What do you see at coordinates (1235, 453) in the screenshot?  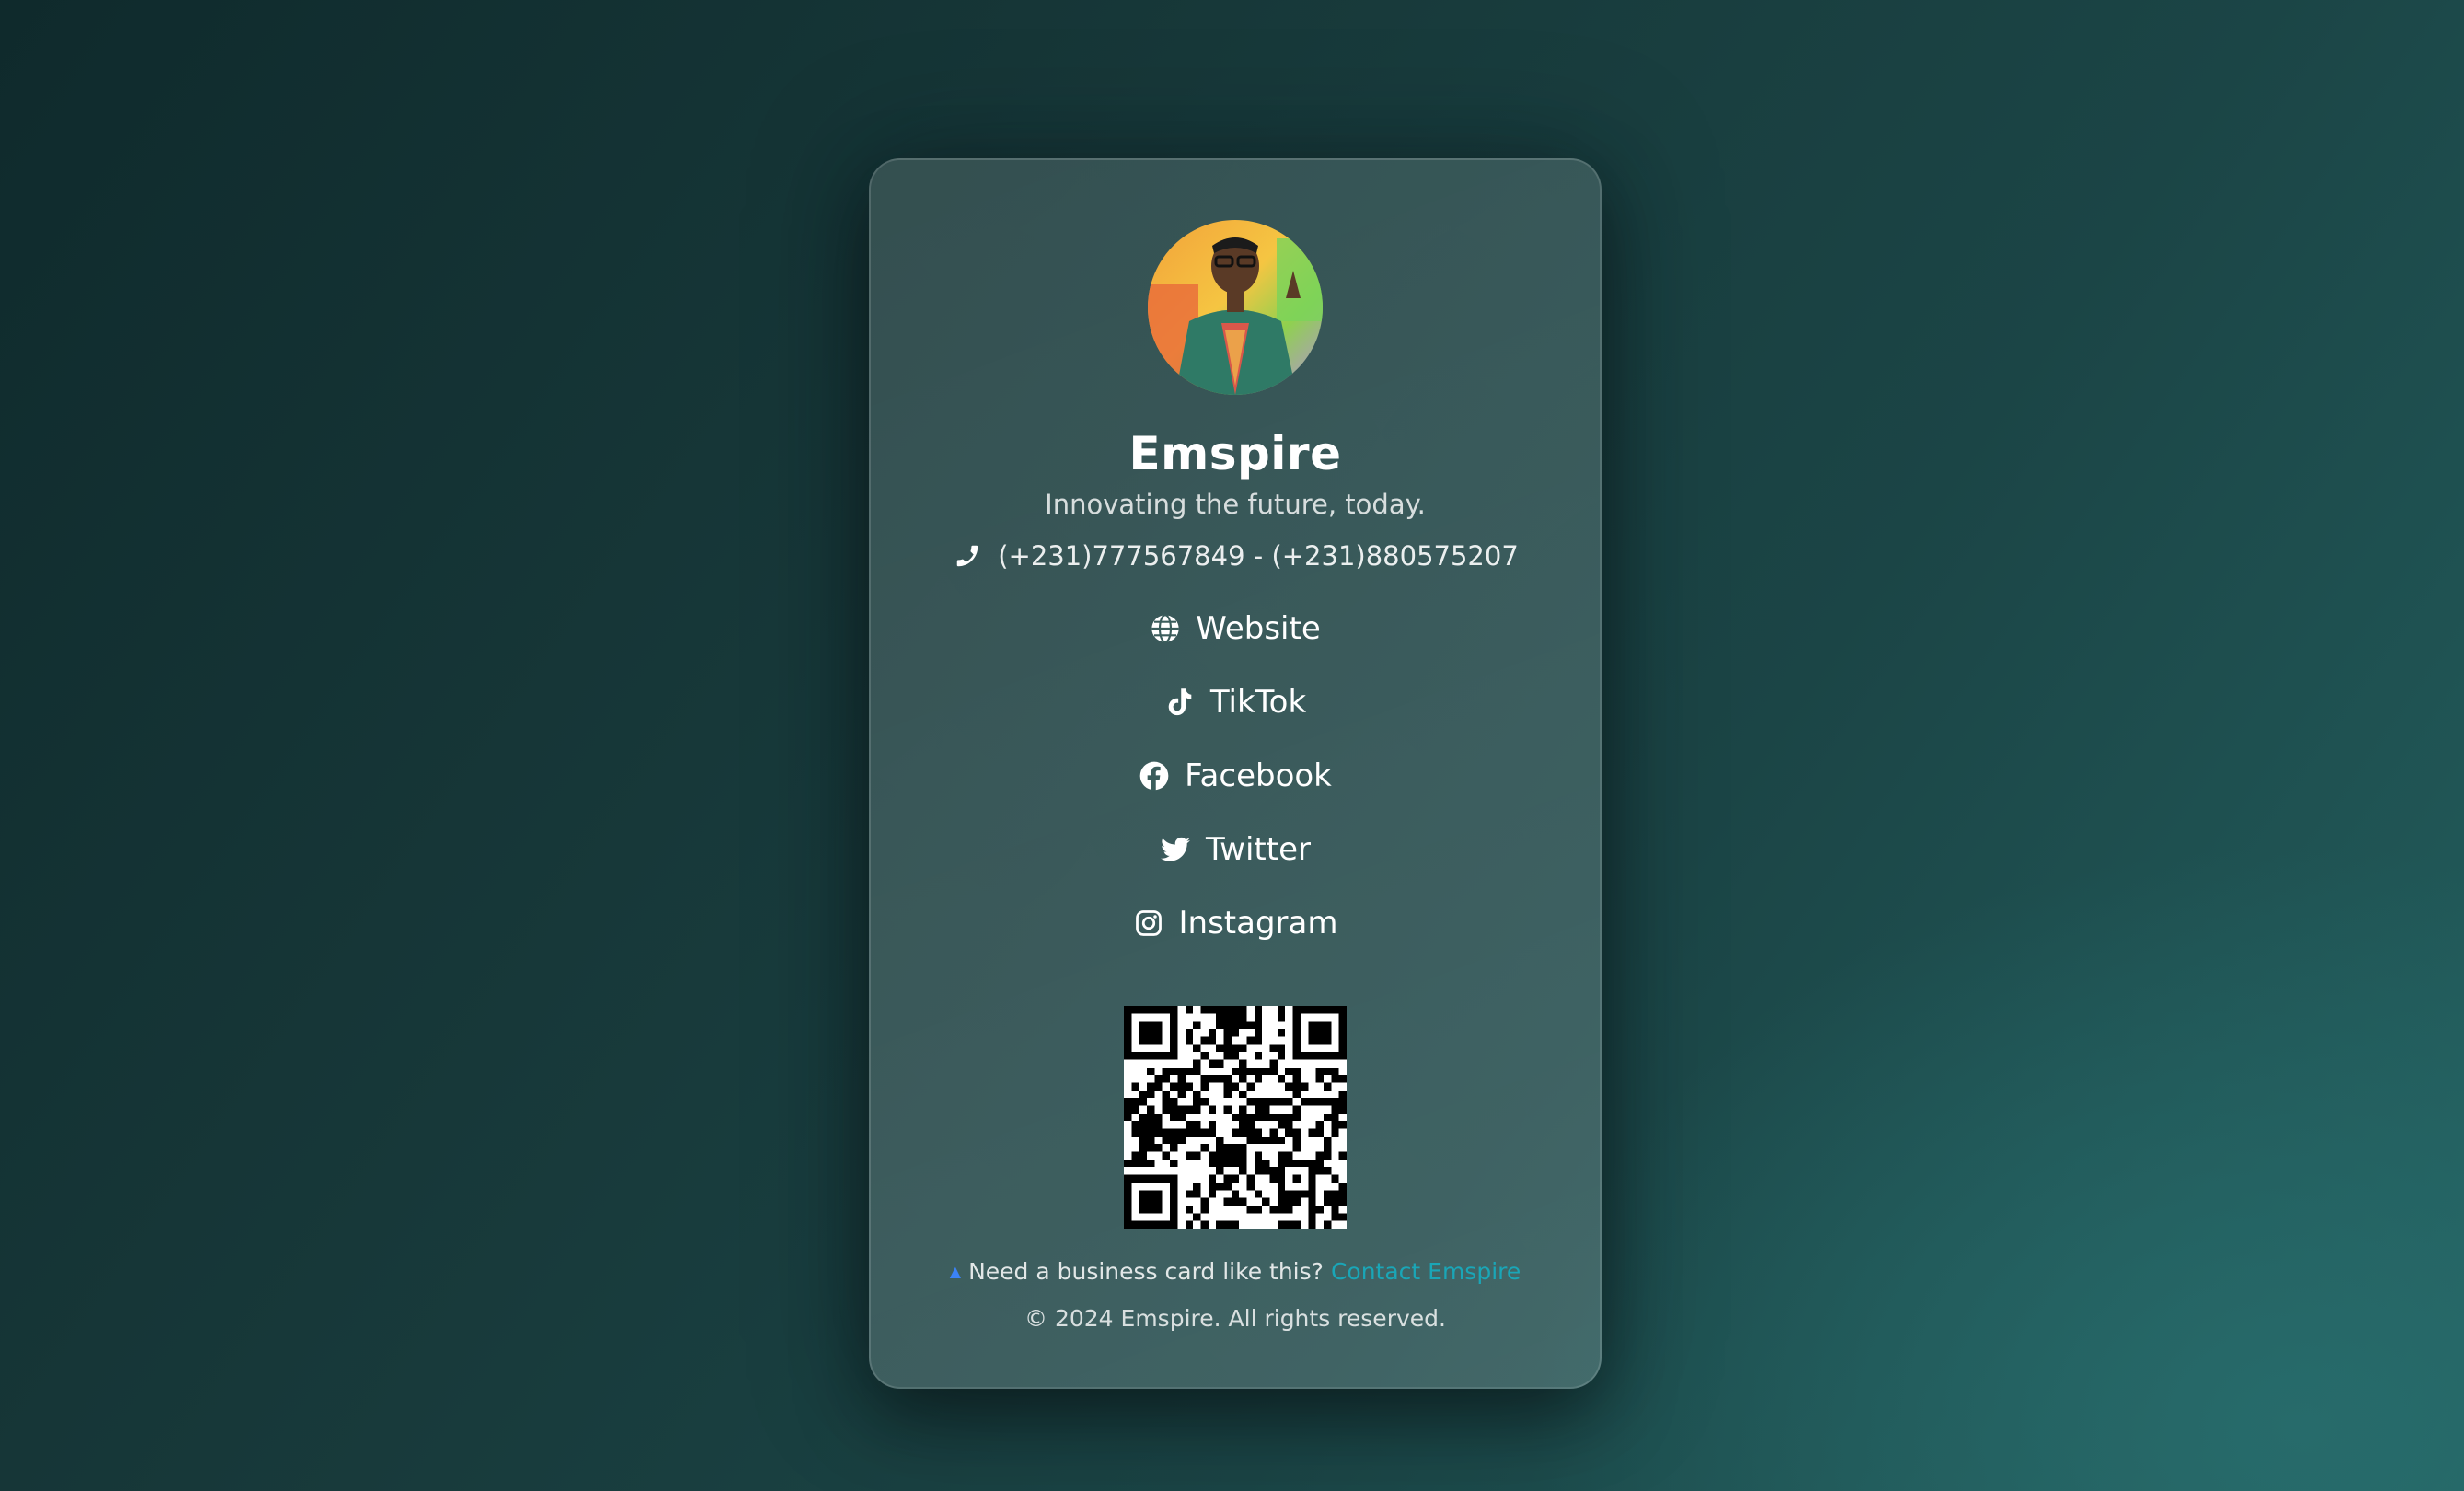 I see `profile-name: Emspire` at bounding box center [1235, 453].